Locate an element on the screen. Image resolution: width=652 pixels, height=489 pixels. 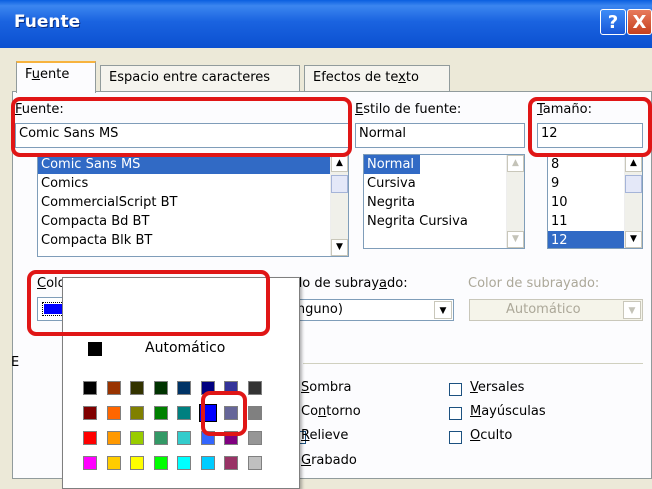
effect-versales: Versales is located at coordinates (497, 387).